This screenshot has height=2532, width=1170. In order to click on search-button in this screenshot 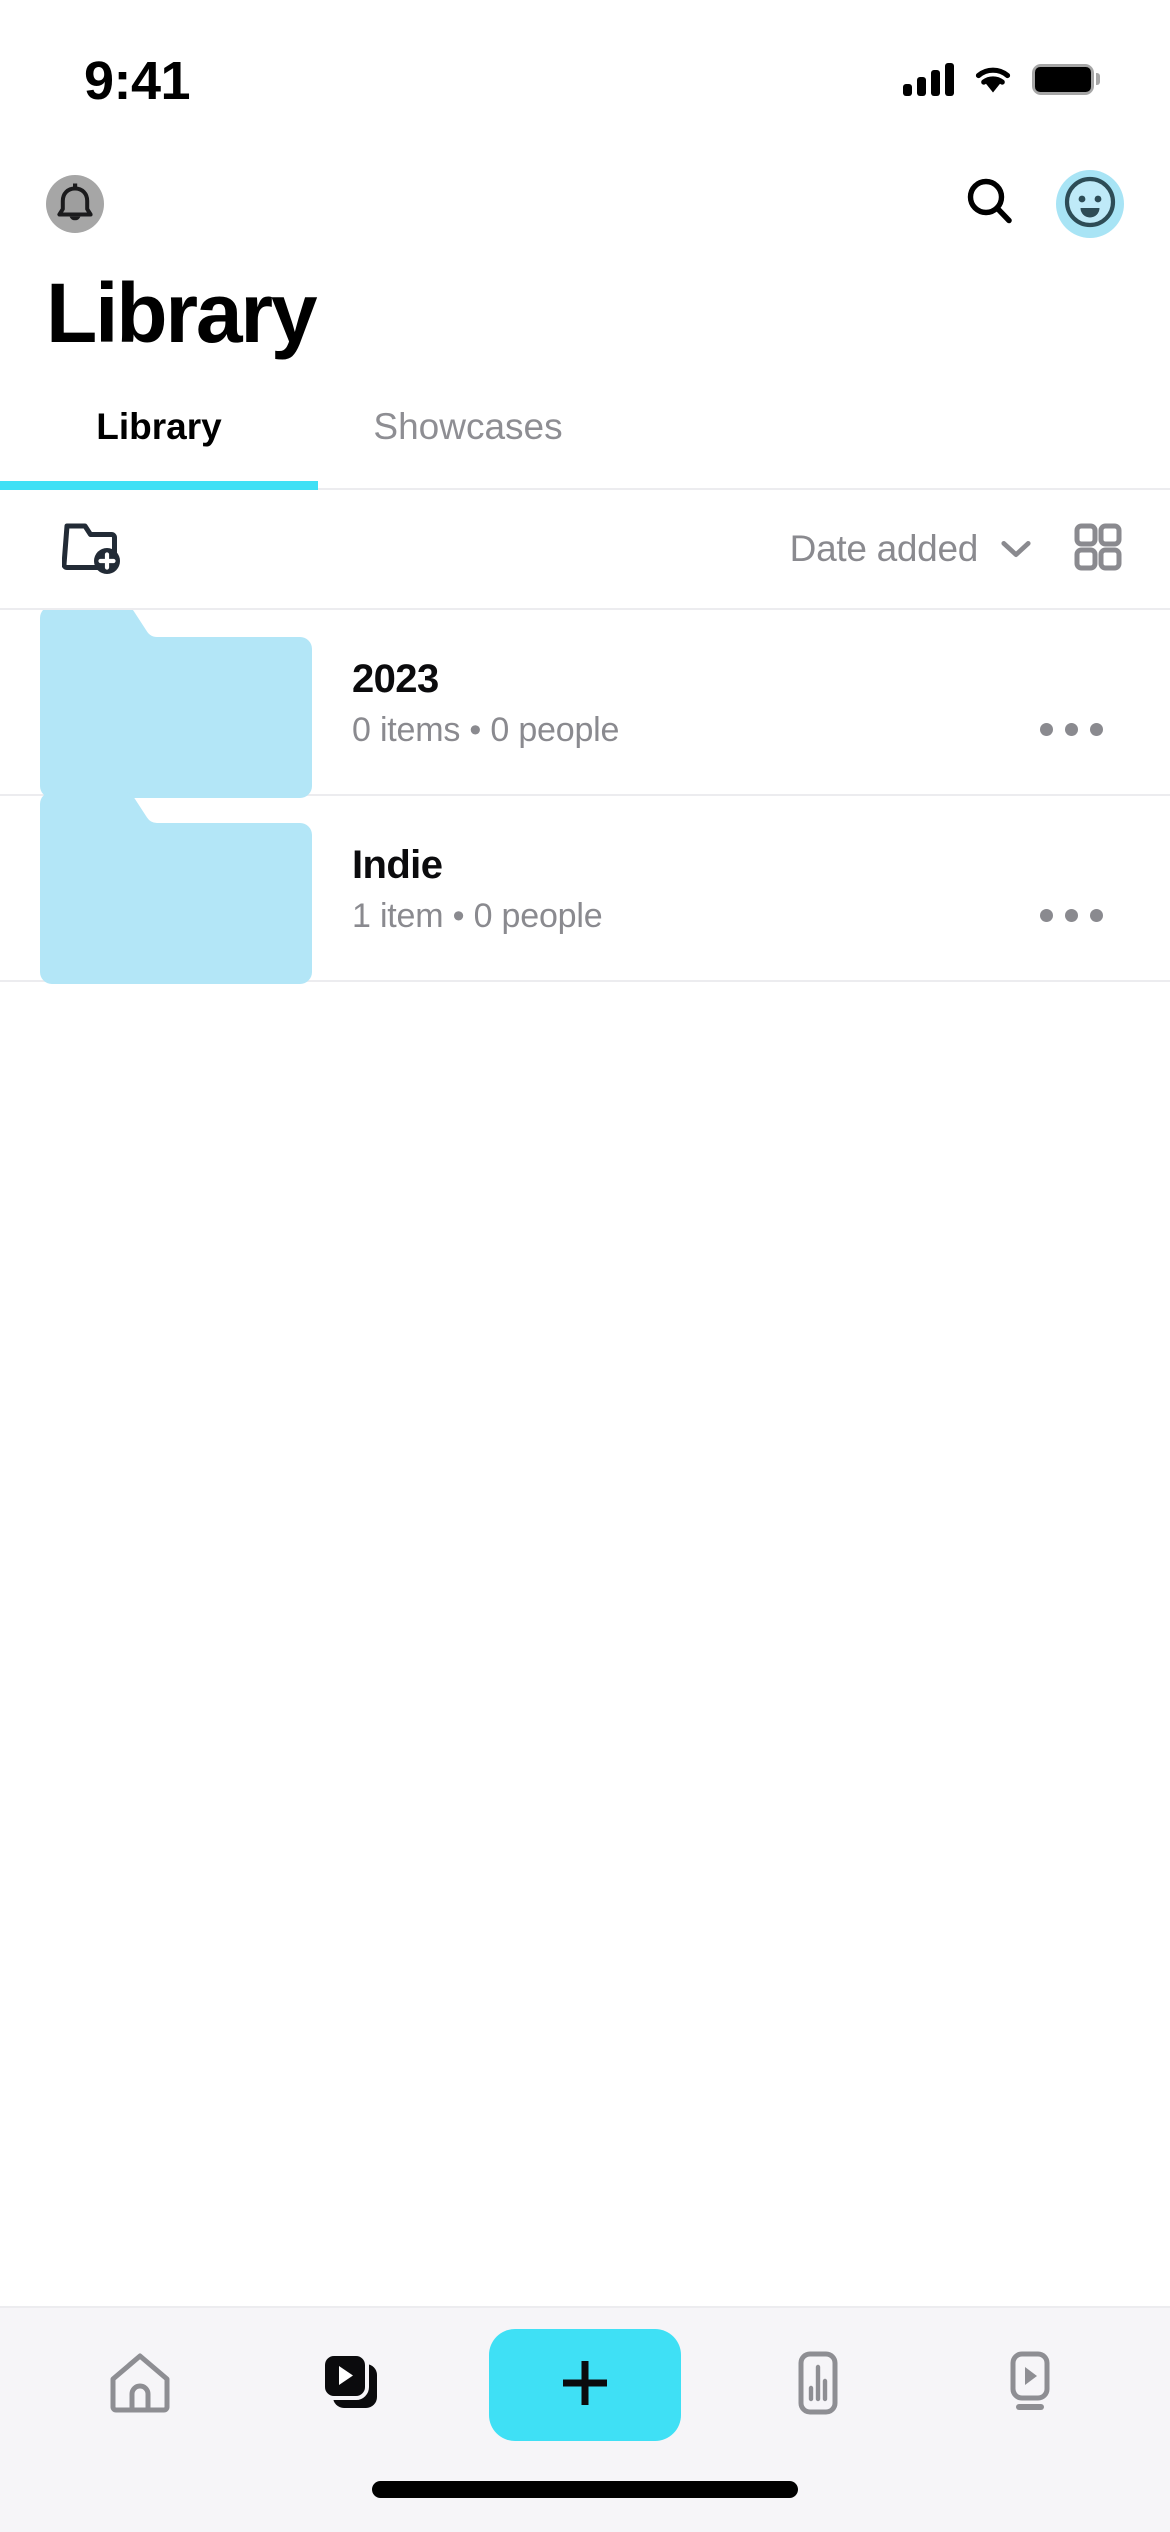, I will do `click(990, 204)`.